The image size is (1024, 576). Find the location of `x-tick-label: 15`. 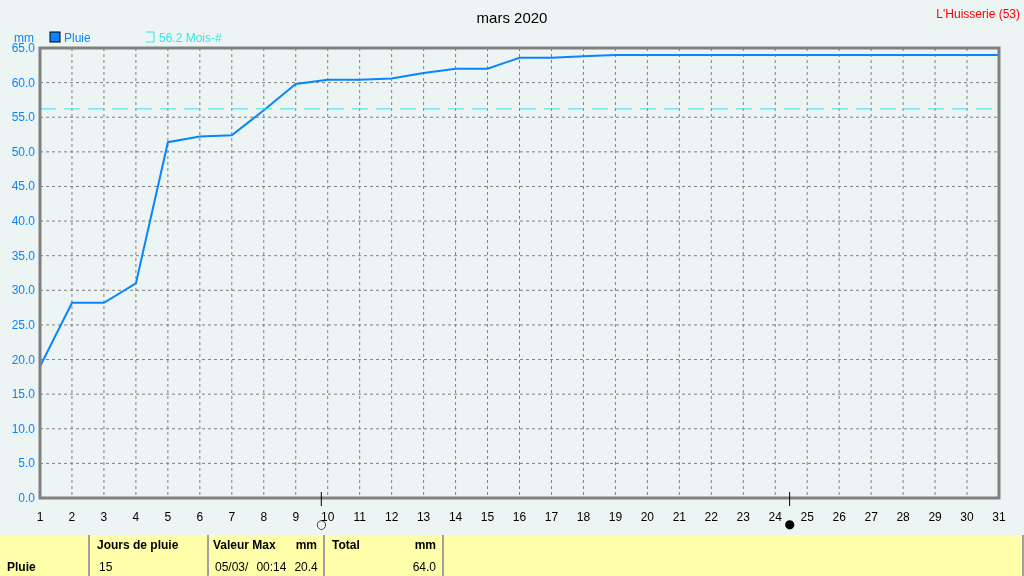

x-tick-label: 15 is located at coordinates (487, 517).